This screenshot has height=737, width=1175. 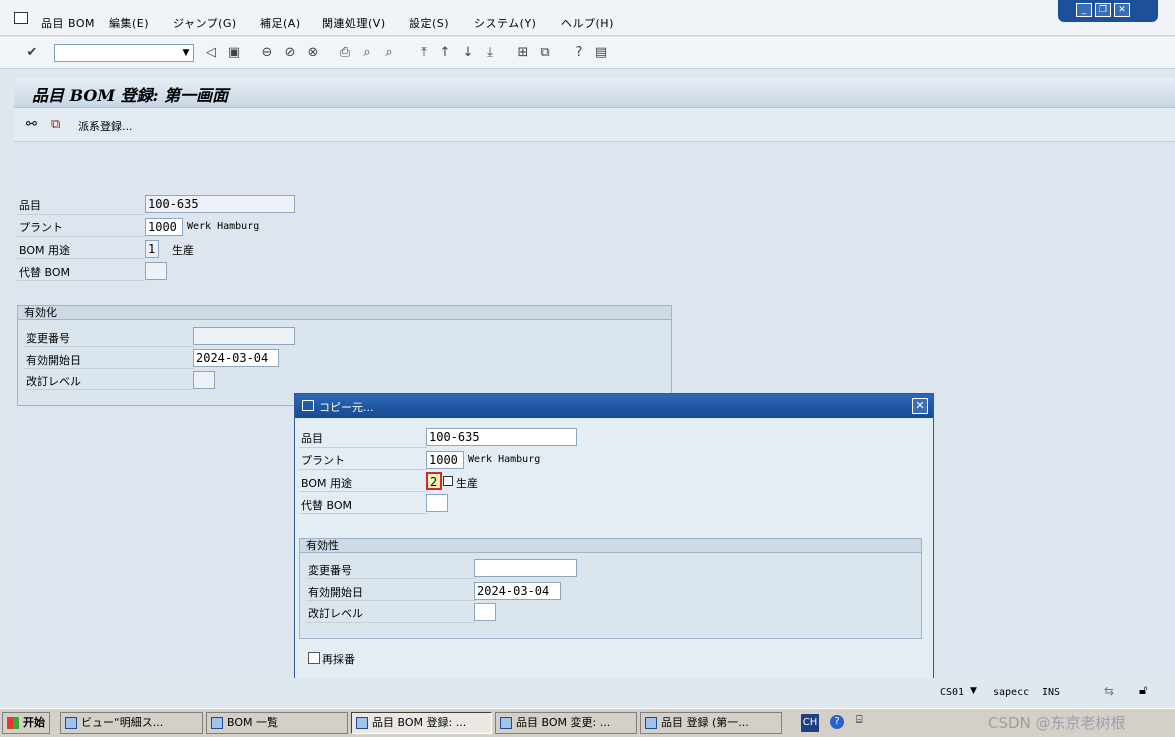 What do you see at coordinates (44, 272) in the screenshot?
I see `alt-bom-label: 代替 BOM` at bounding box center [44, 272].